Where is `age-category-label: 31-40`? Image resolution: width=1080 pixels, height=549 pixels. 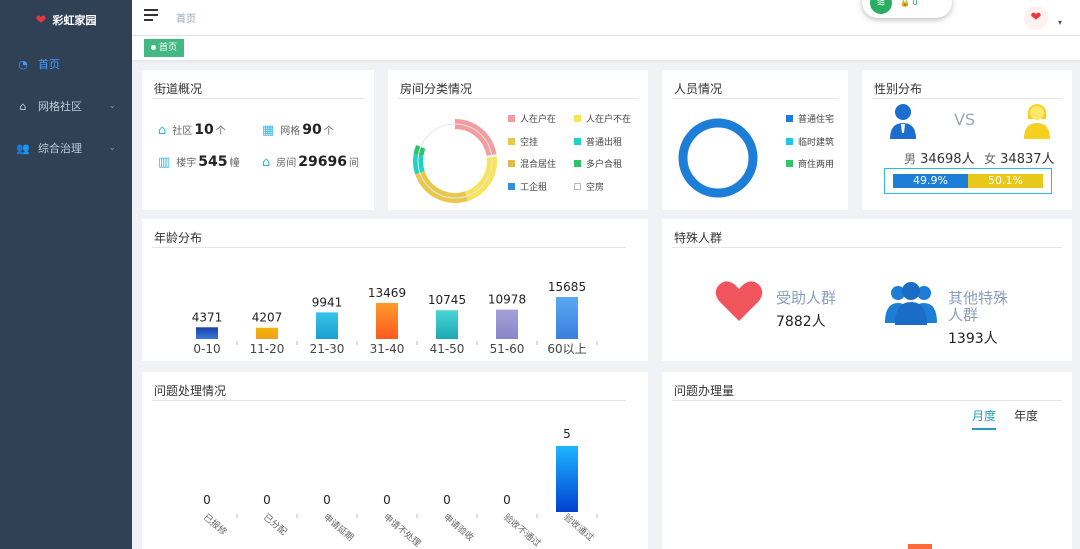 age-category-label: 31-40 is located at coordinates (387, 349).